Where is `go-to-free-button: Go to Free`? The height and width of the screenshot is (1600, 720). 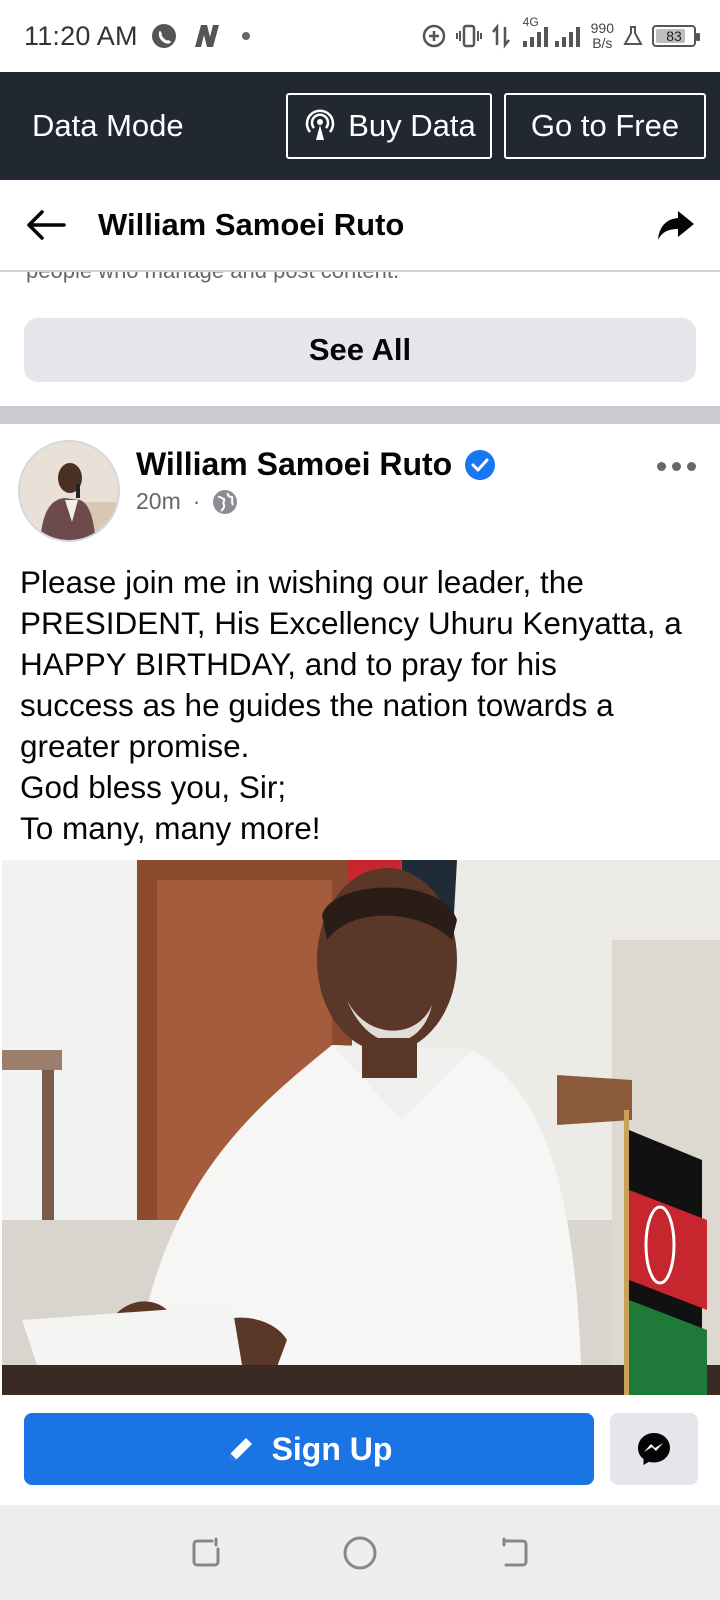
go-to-free-button: Go to Free is located at coordinates (605, 126).